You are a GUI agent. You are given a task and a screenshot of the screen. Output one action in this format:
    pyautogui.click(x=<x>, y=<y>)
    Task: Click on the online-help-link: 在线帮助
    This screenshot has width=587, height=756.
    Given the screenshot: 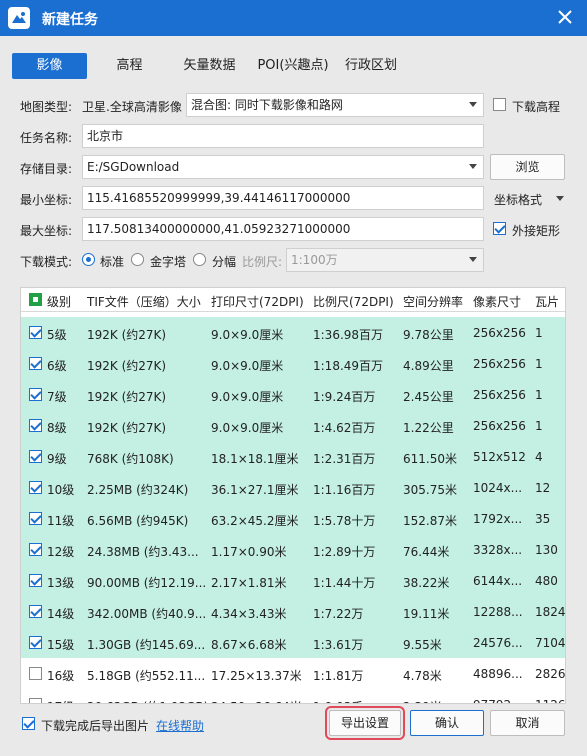 What is the action you would take?
    pyautogui.click(x=180, y=725)
    